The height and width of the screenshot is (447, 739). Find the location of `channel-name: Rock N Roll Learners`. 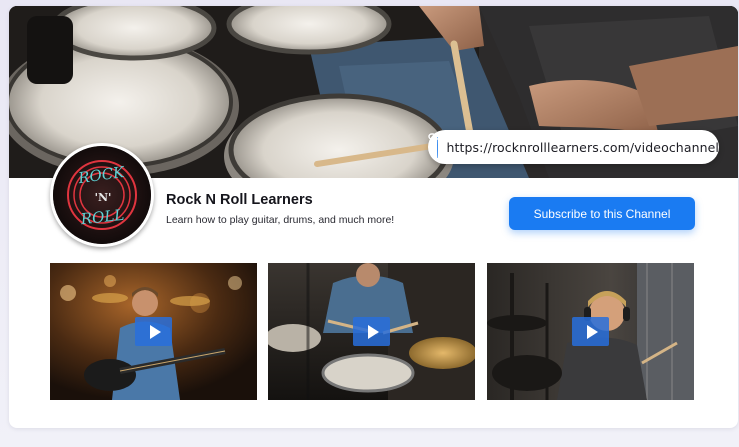

channel-name: Rock N Roll Learners is located at coordinates (239, 200).